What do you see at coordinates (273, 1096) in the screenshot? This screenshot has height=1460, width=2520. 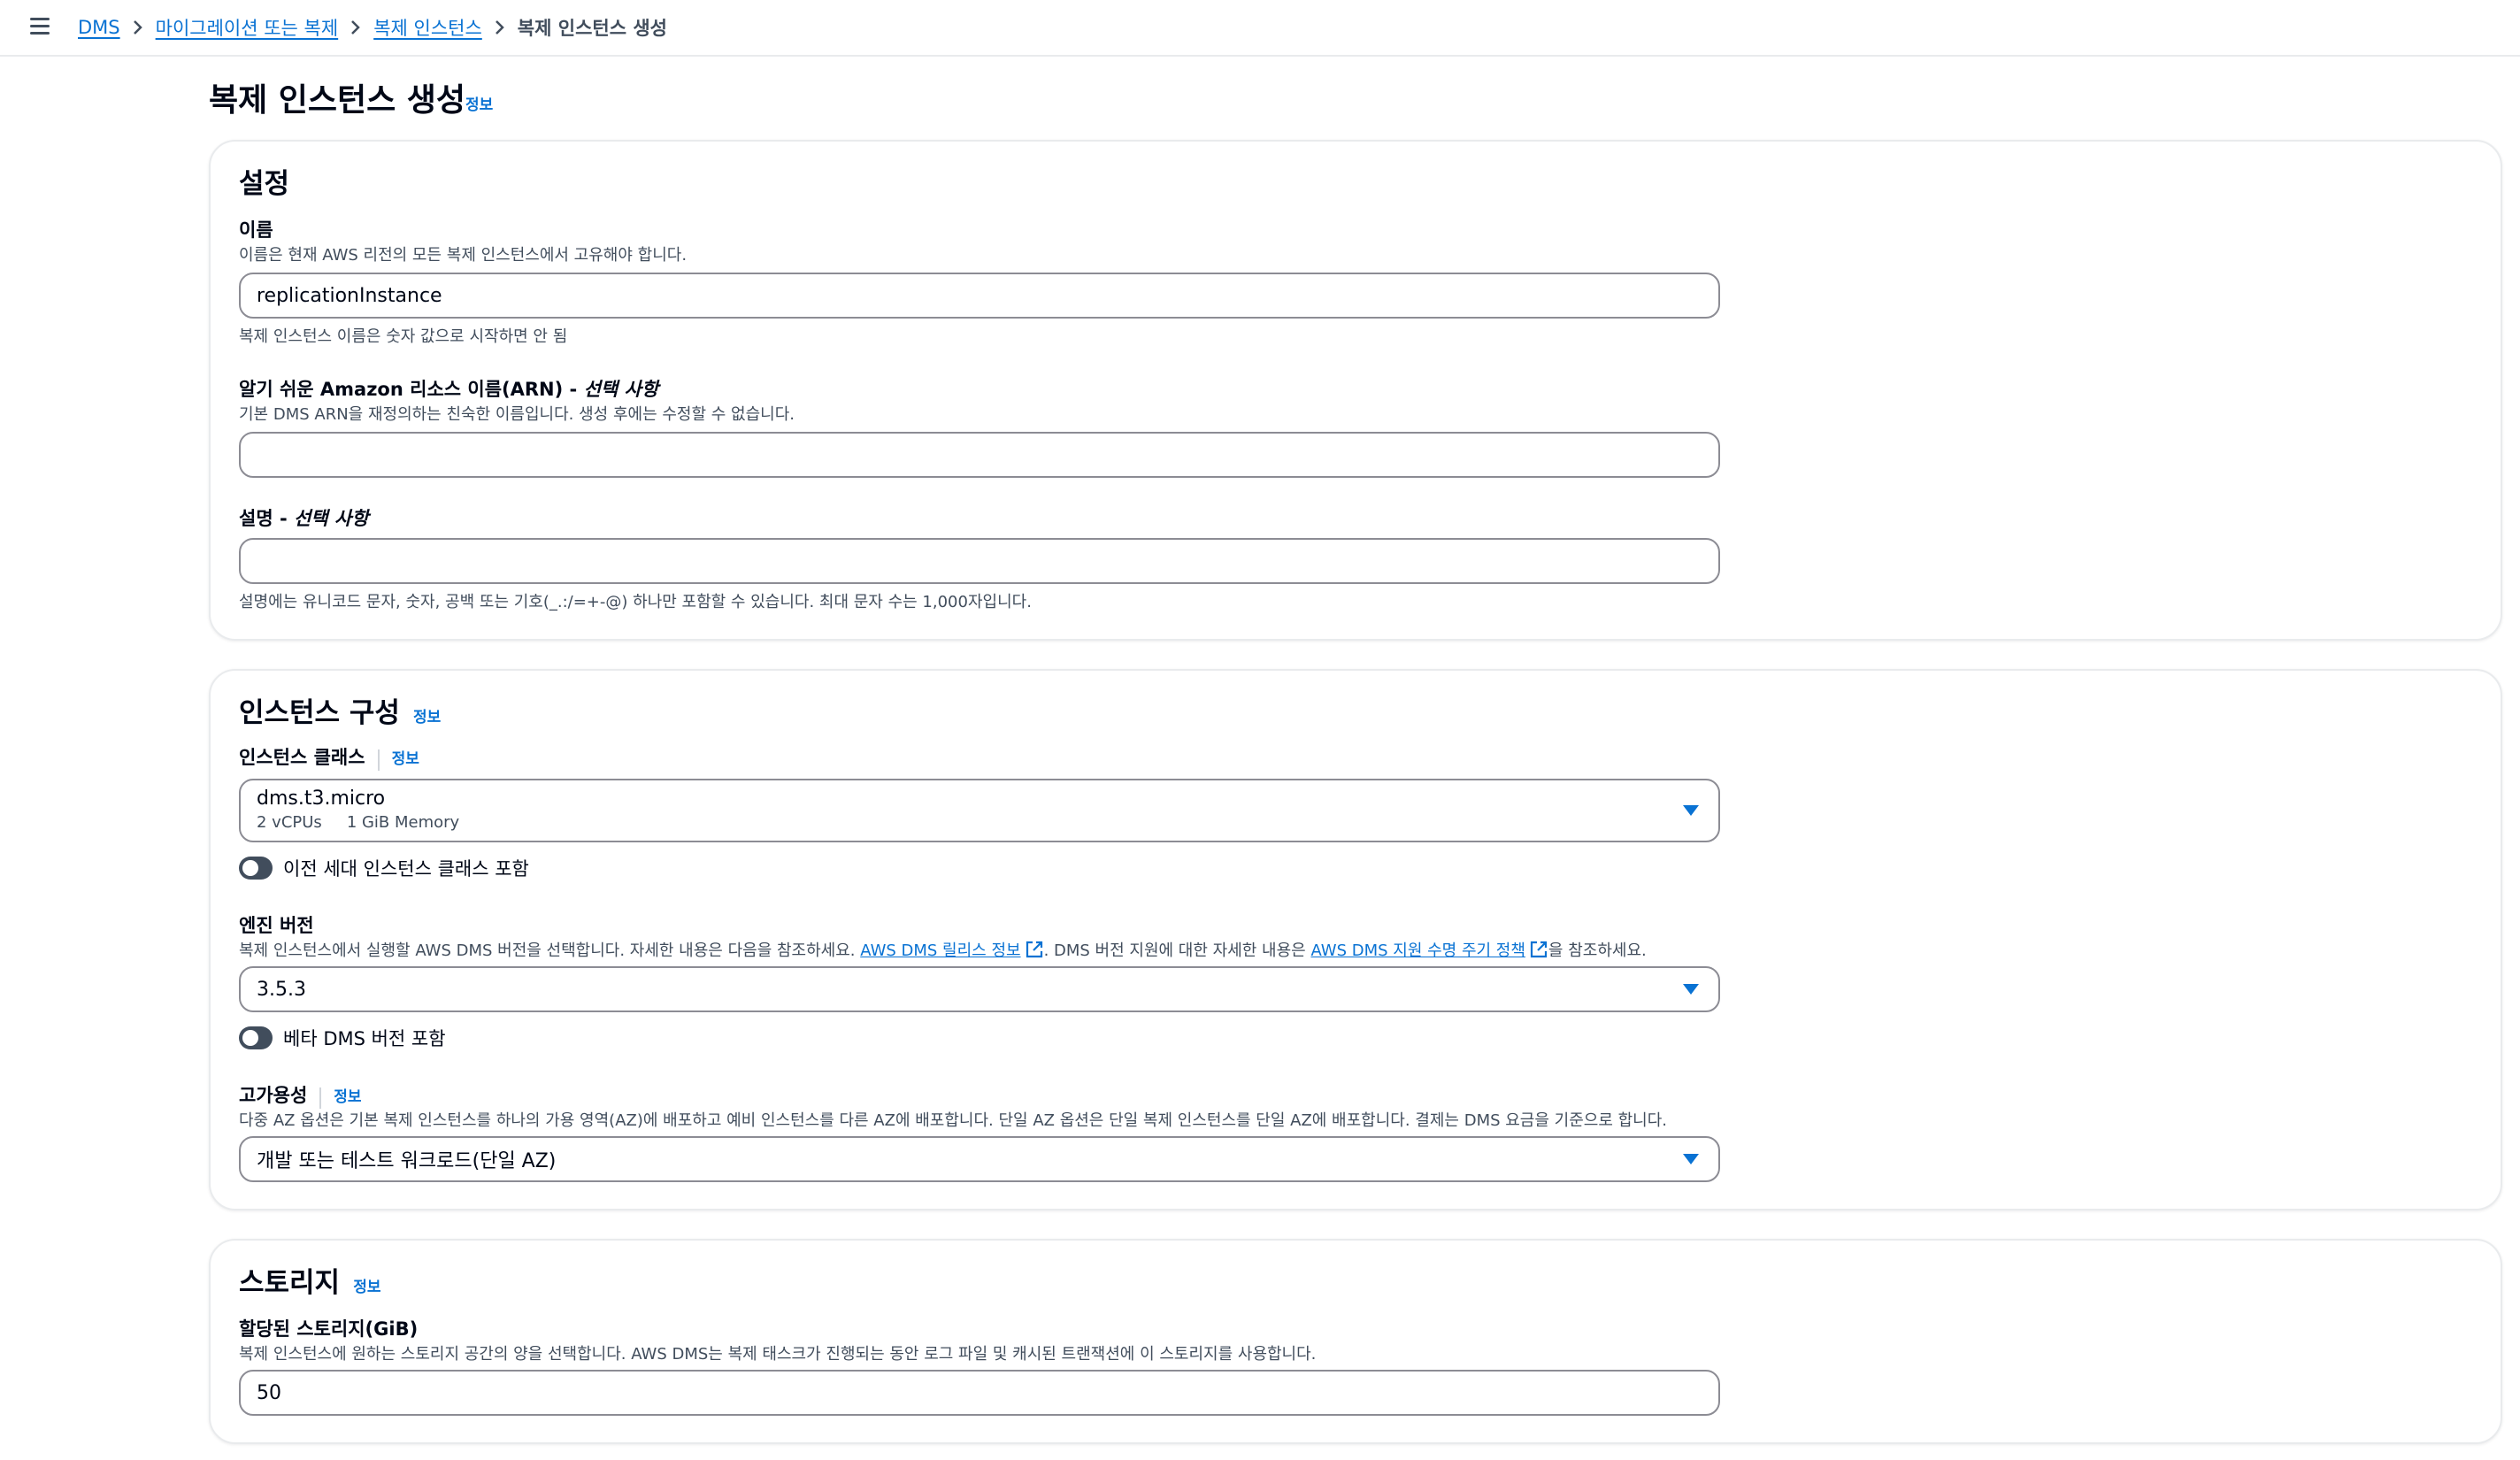 I see `high-availability-label: 고가용성` at bounding box center [273, 1096].